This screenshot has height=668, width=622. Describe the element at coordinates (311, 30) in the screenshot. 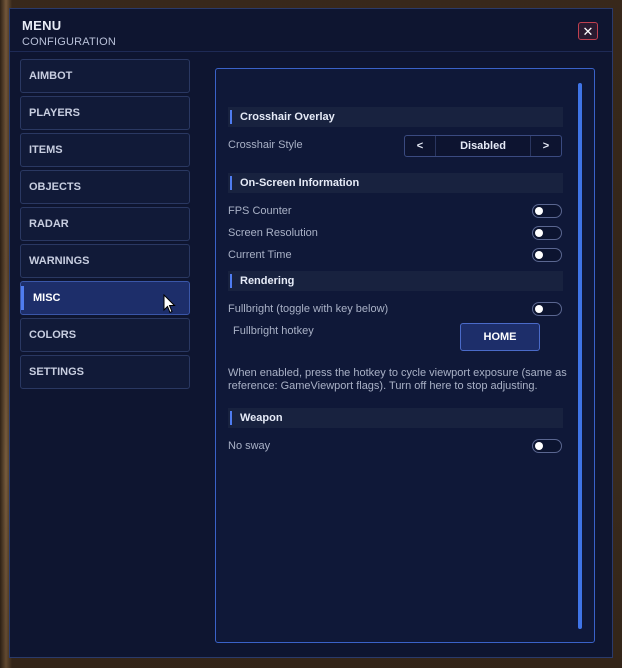

I see `window-header: MENU CONFIGURATION ✕` at that location.